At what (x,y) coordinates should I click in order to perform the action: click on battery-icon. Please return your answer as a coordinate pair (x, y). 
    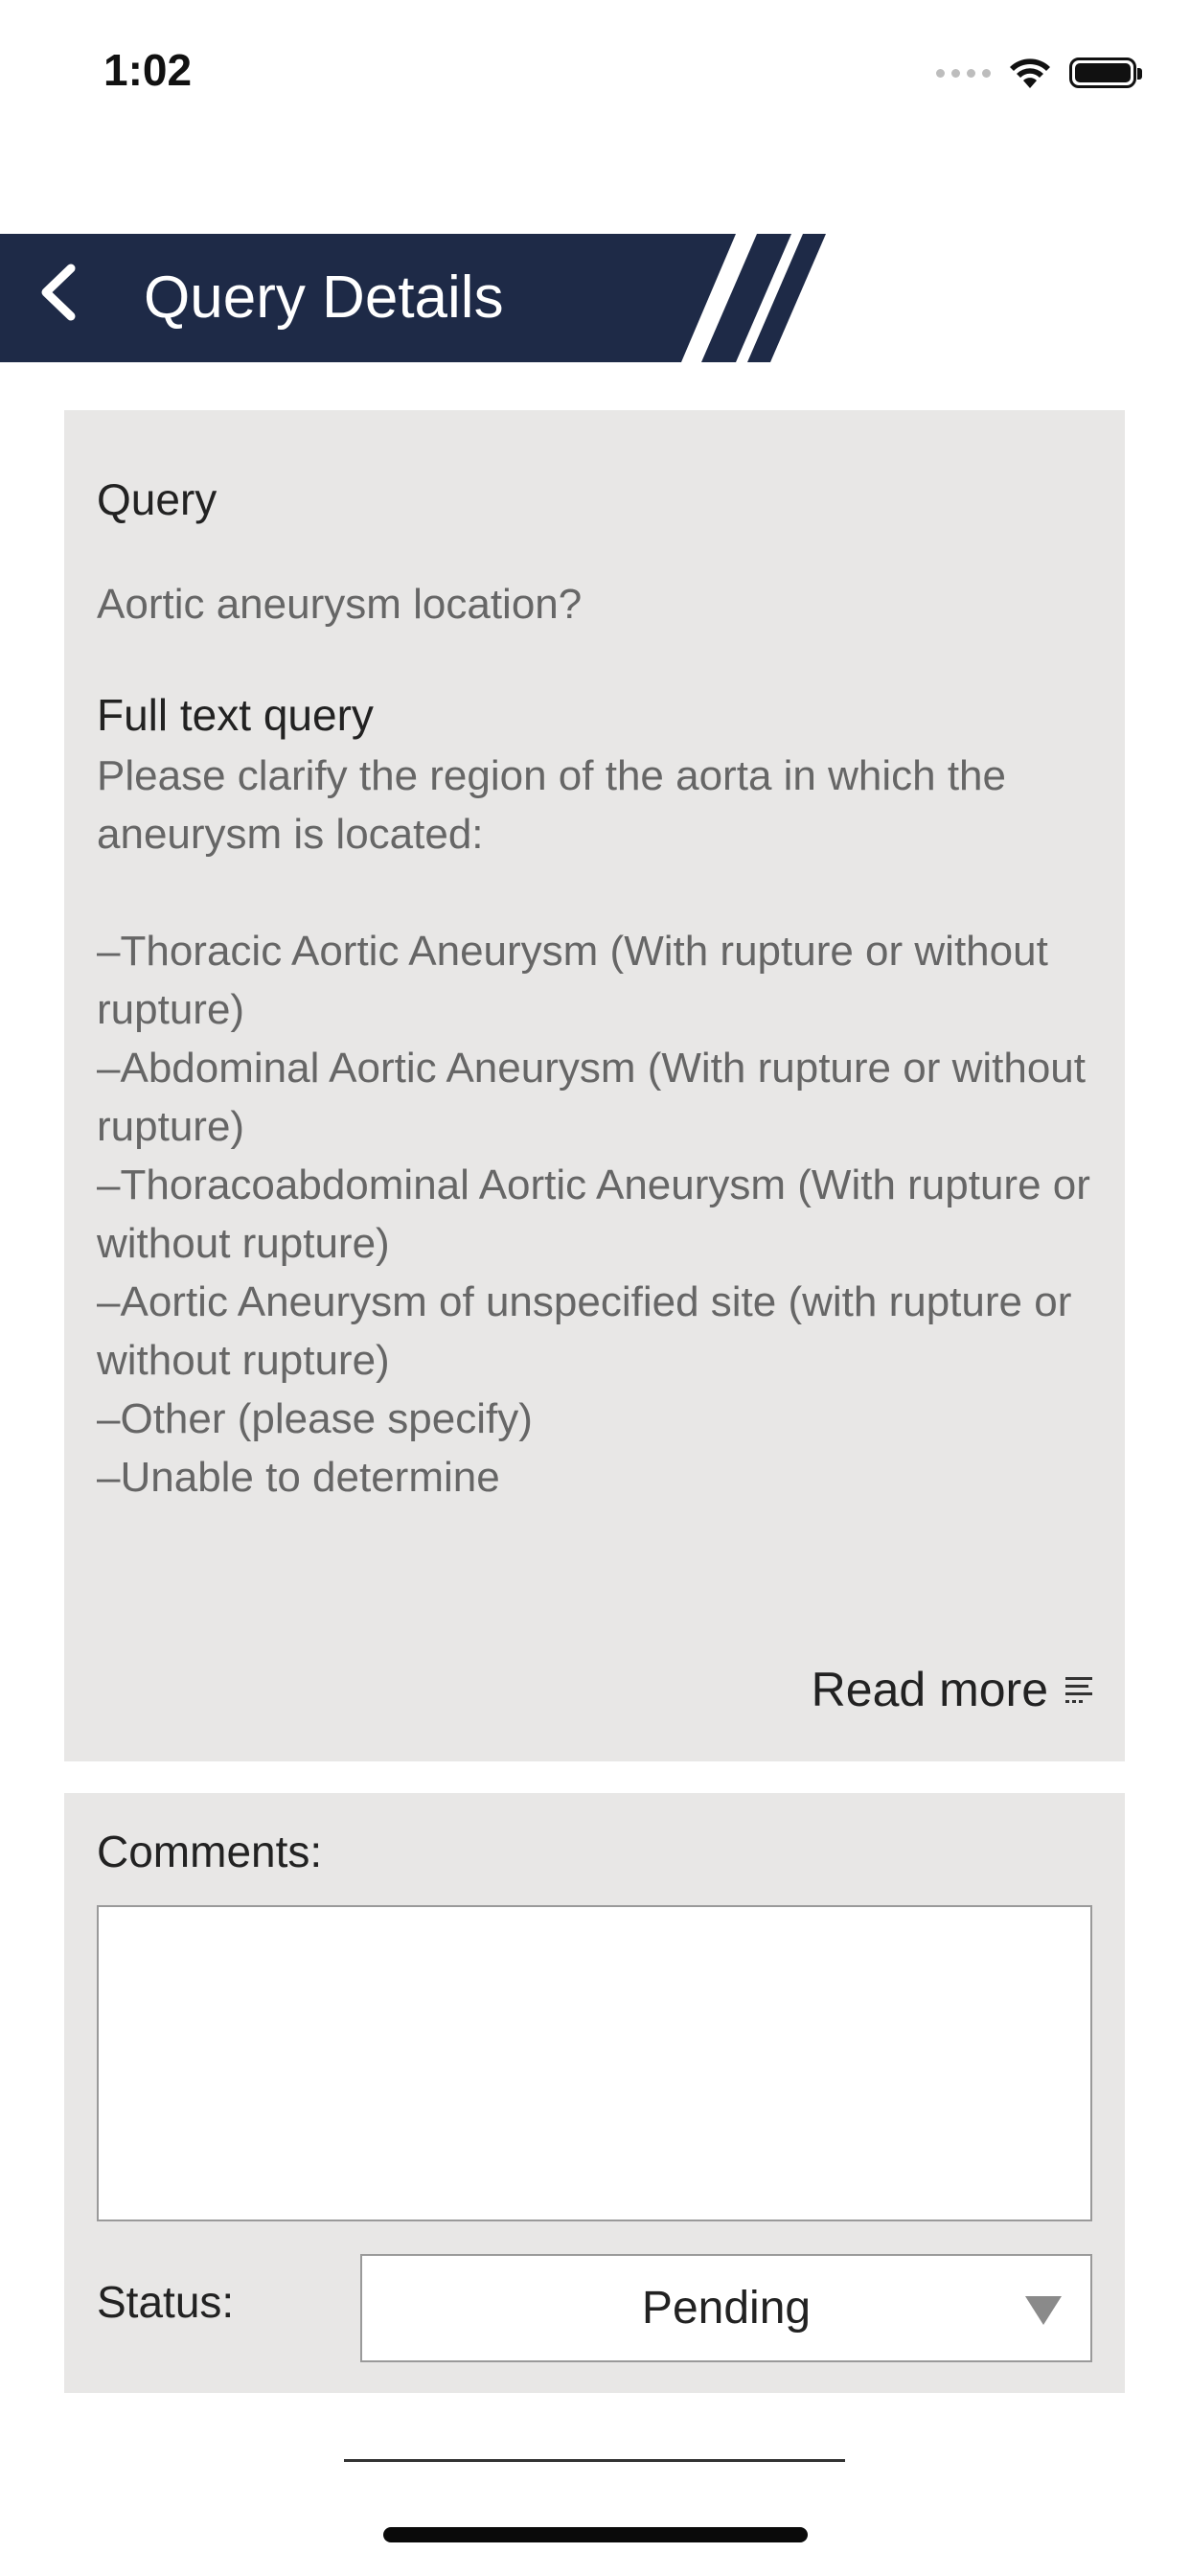
    Looking at the image, I should click on (1105, 73).